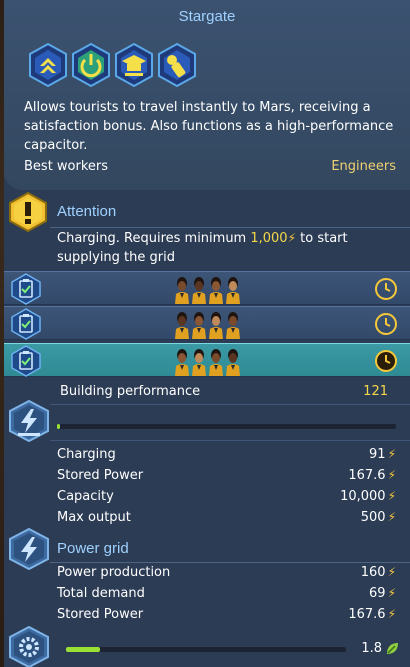  I want to click on upgrade-arrows-icon, so click(48, 65).